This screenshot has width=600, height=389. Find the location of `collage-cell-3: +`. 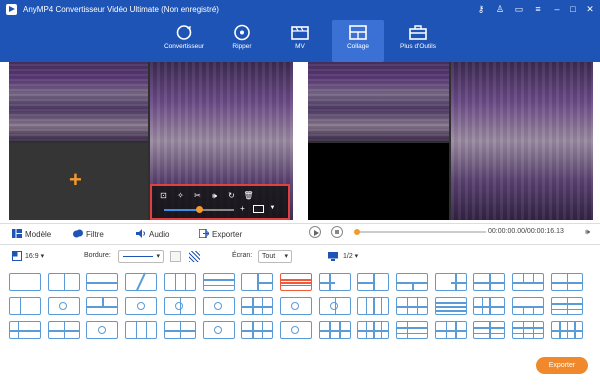

collage-cell-3: + is located at coordinates (78, 181).